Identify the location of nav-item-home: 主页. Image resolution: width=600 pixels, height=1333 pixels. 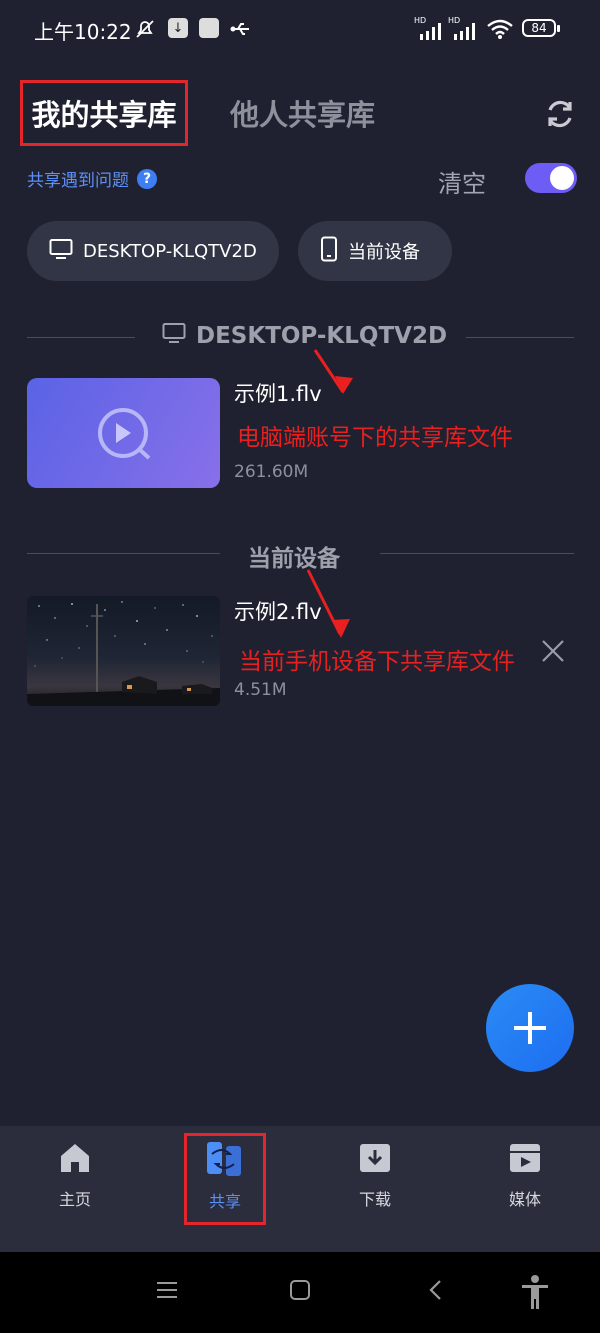
(75, 1175).